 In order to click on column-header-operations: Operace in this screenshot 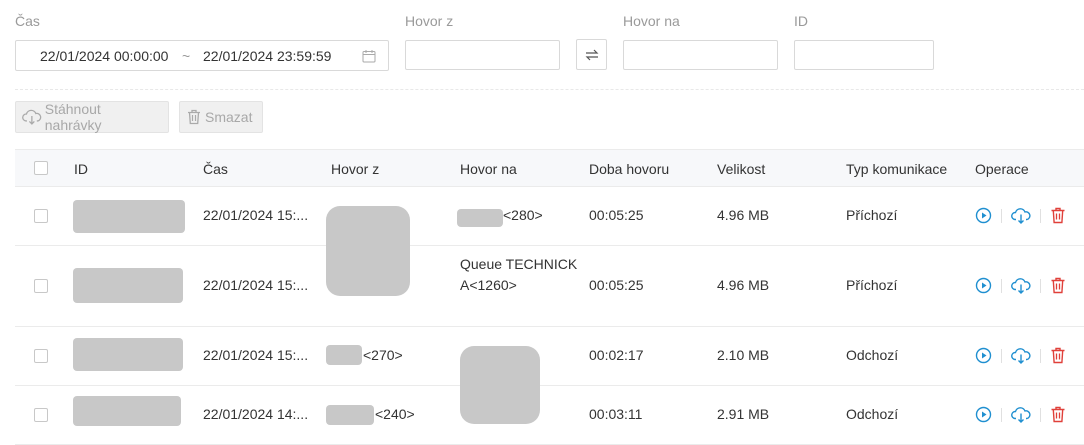, I will do `click(1002, 169)`.